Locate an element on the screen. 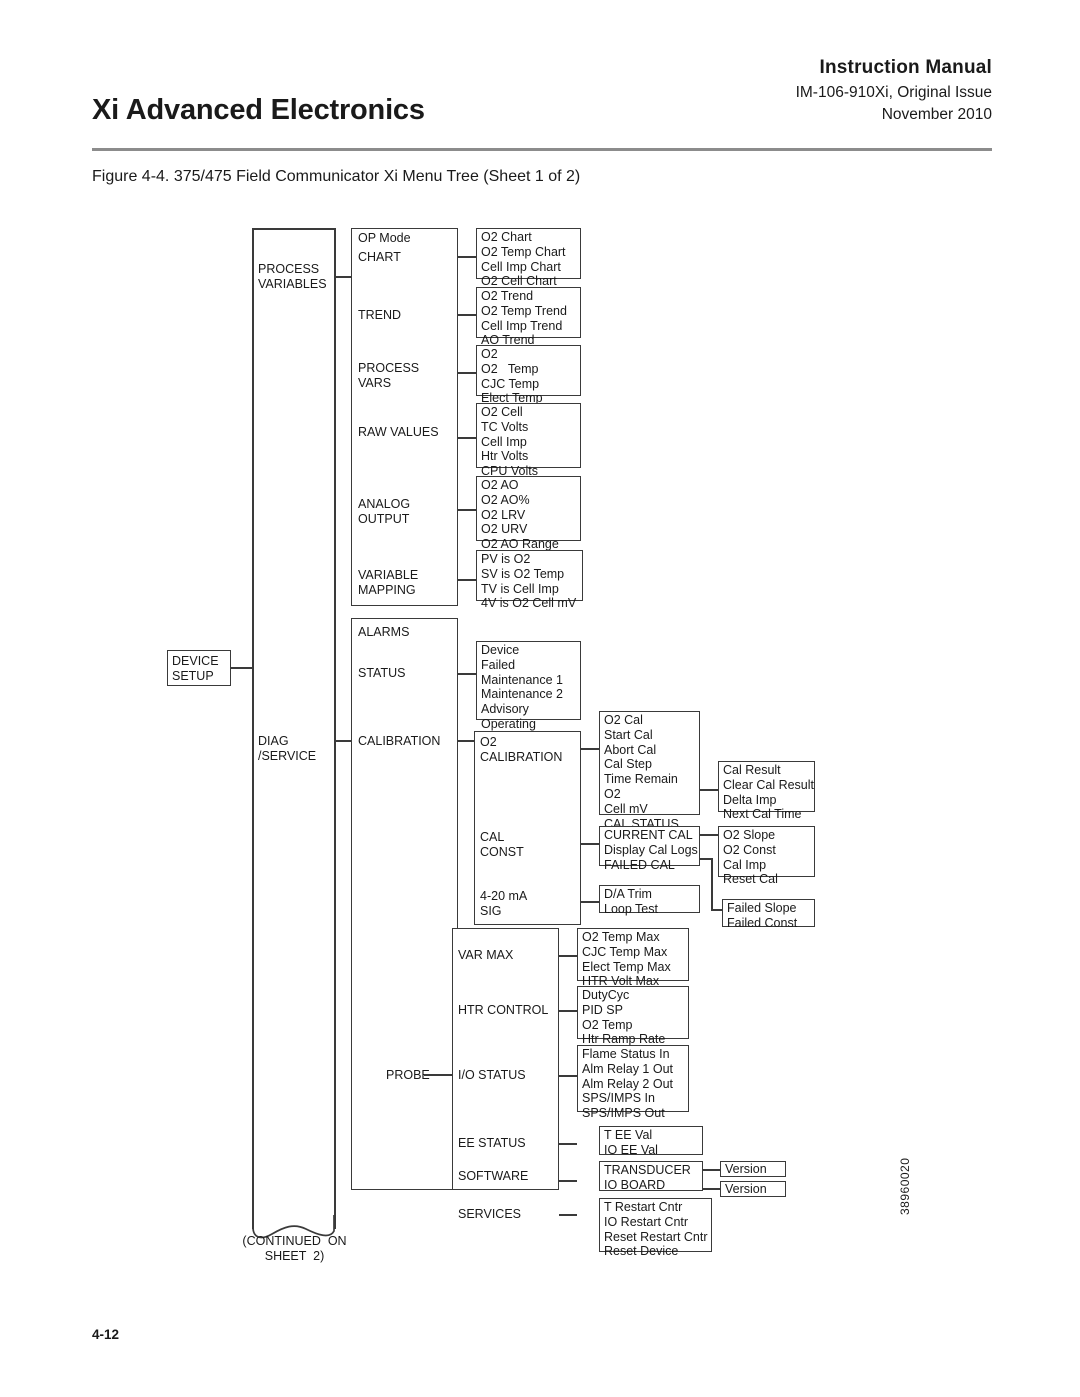 This screenshot has height=1397, width=1080. header-divider is located at coordinates (542, 149).